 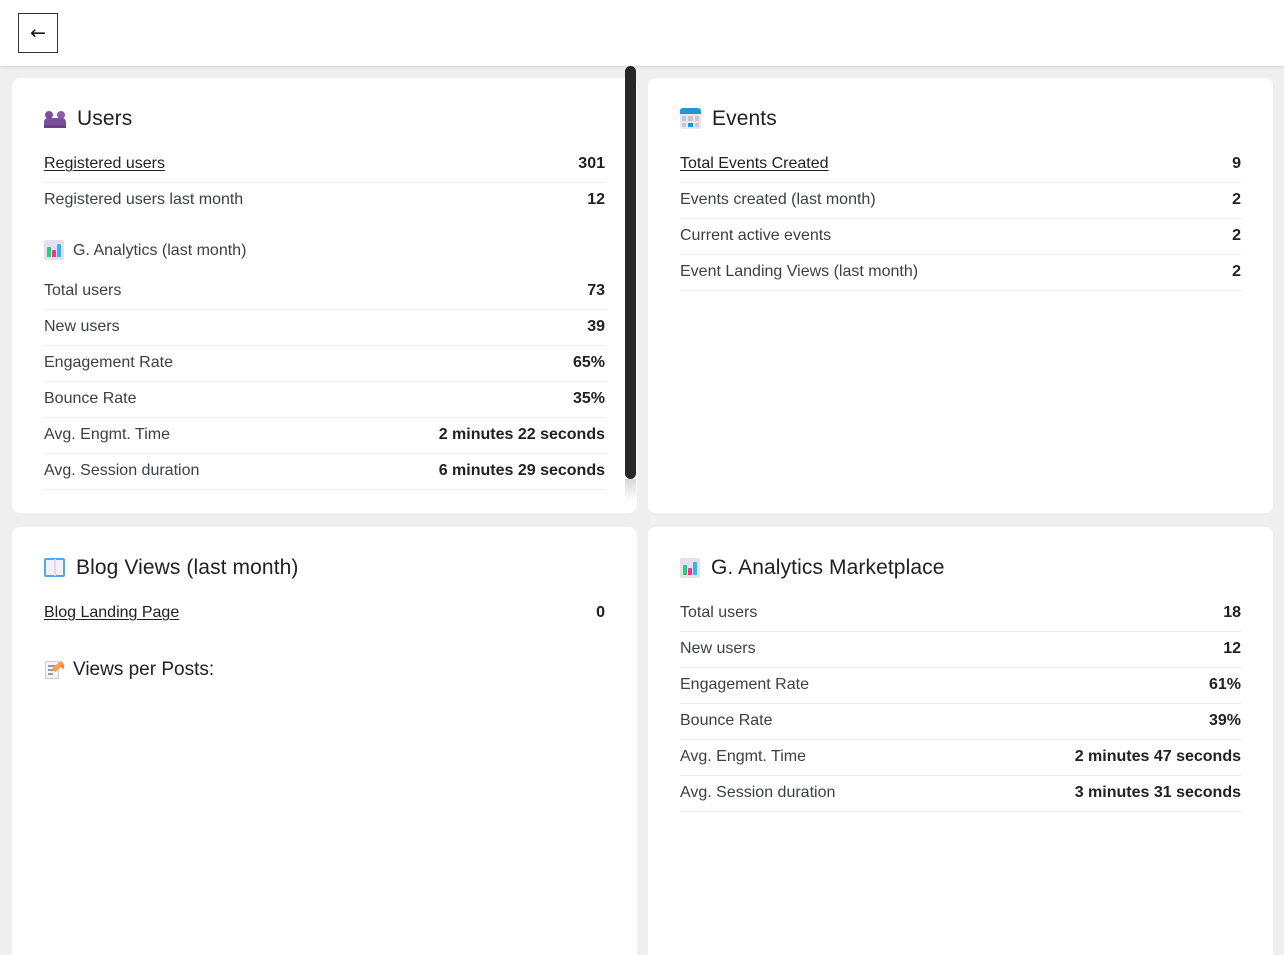 I want to click on current-active-events-label: Current active events, so click(x=756, y=236).